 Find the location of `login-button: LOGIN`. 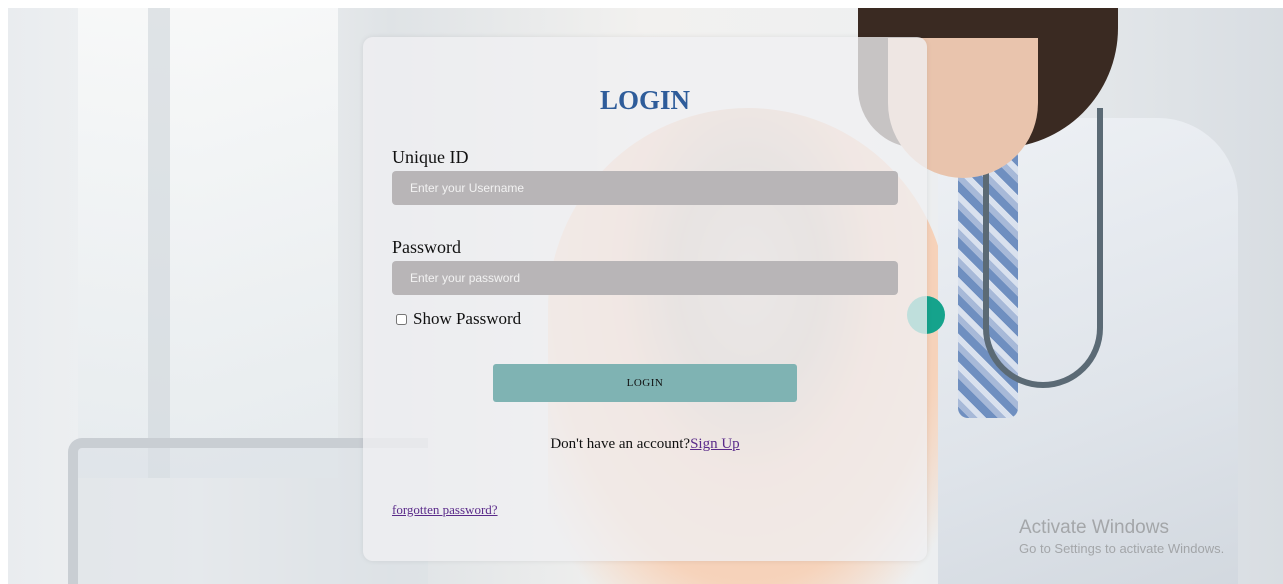

login-button: LOGIN is located at coordinates (645, 383).